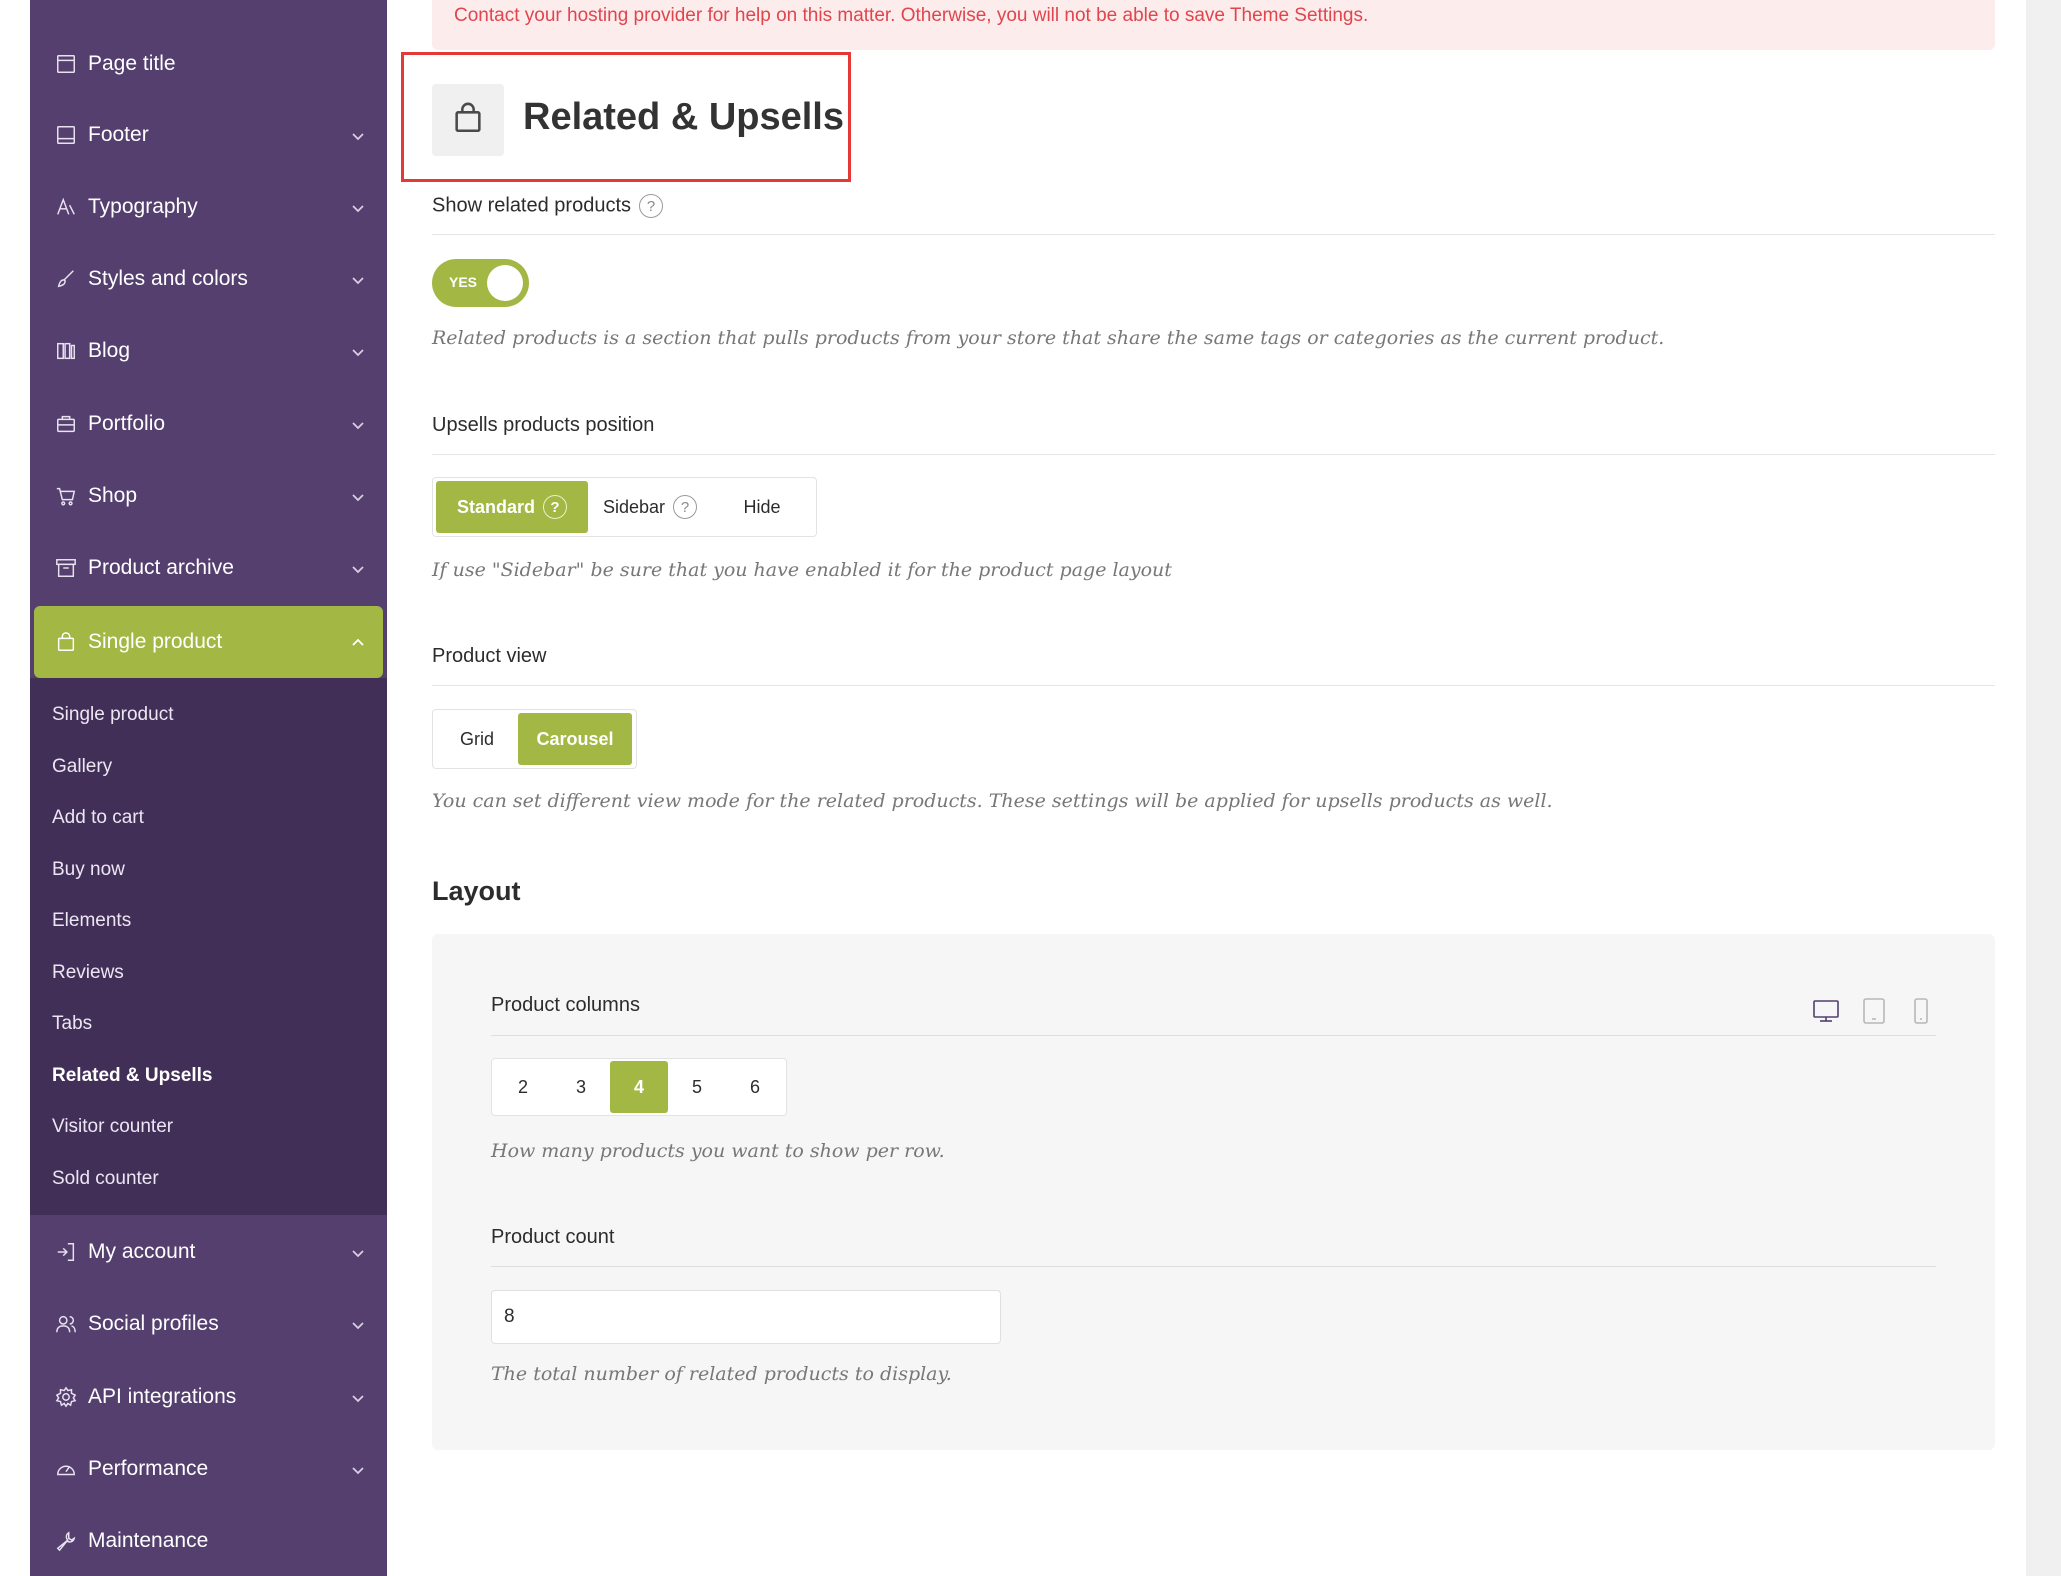 This screenshot has height=1576, width=2061. What do you see at coordinates (2043, 788) in the screenshot?
I see `right-gutter` at bounding box center [2043, 788].